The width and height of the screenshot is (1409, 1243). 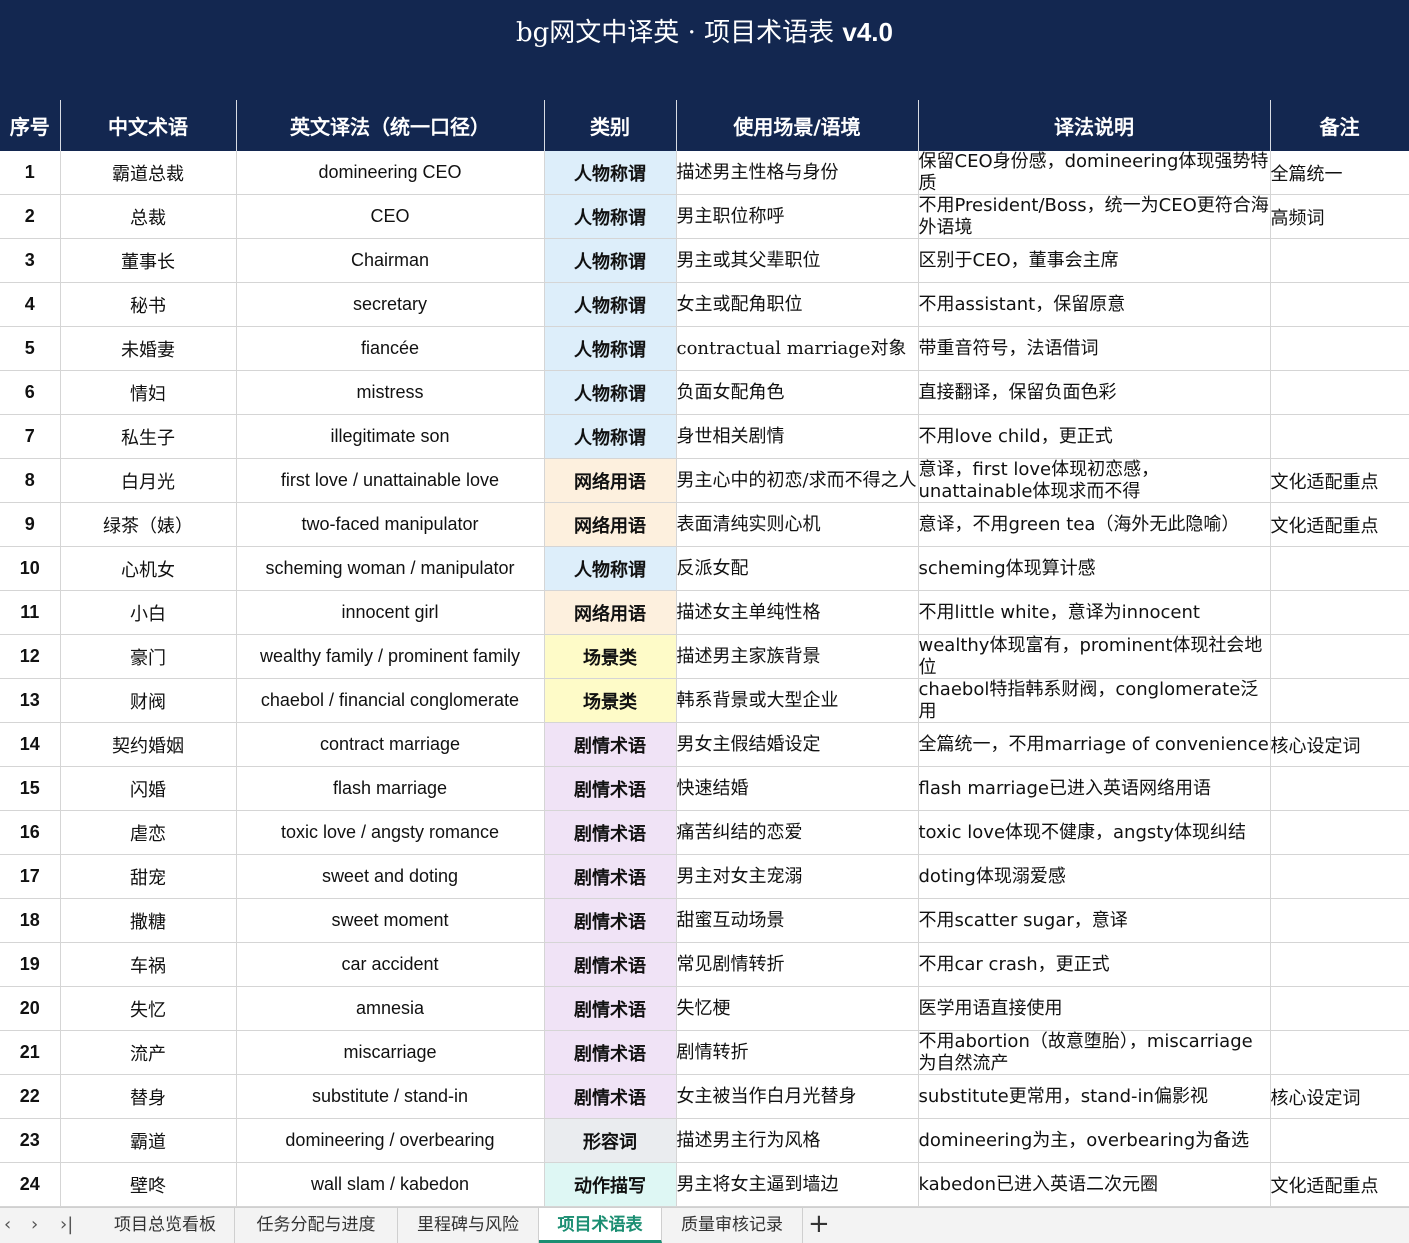 What do you see at coordinates (1094, 1008) in the screenshot?
I see `cell-note: 医学用语直接使用` at bounding box center [1094, 1008].